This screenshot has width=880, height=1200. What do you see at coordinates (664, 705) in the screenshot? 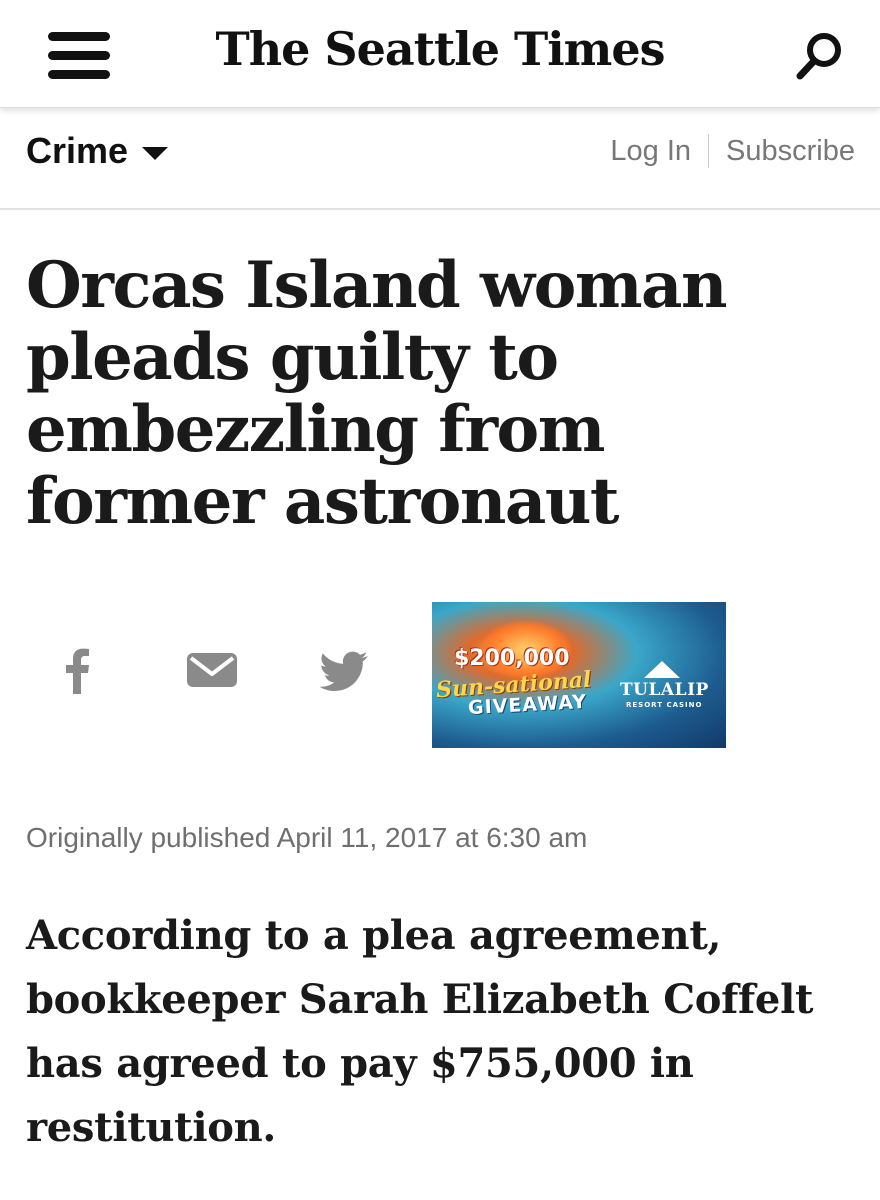
I see `ad-brand-subtitle: RESORT CASINO` at bounding box center [664, 705].